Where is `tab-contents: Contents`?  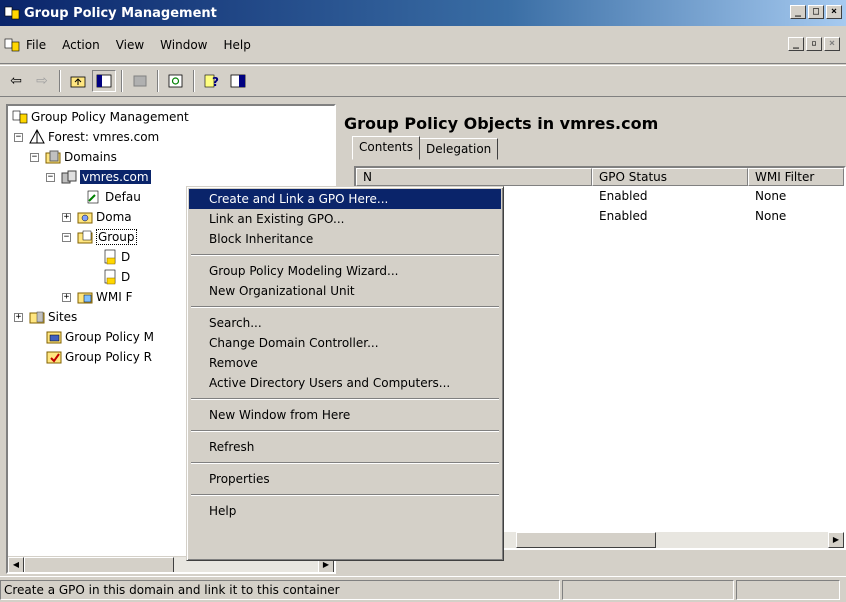
tab-contents: Contents is located at coordinates (386, 148).